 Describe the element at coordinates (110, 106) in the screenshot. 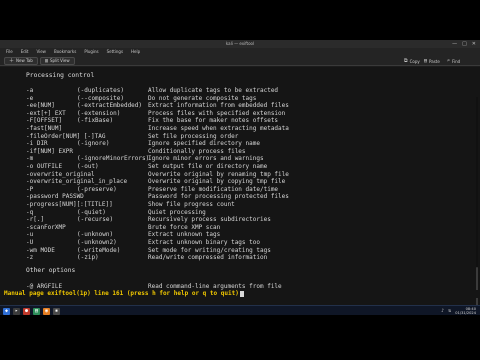

I see `option-long-name: (-extractEmbedded)` at that location.